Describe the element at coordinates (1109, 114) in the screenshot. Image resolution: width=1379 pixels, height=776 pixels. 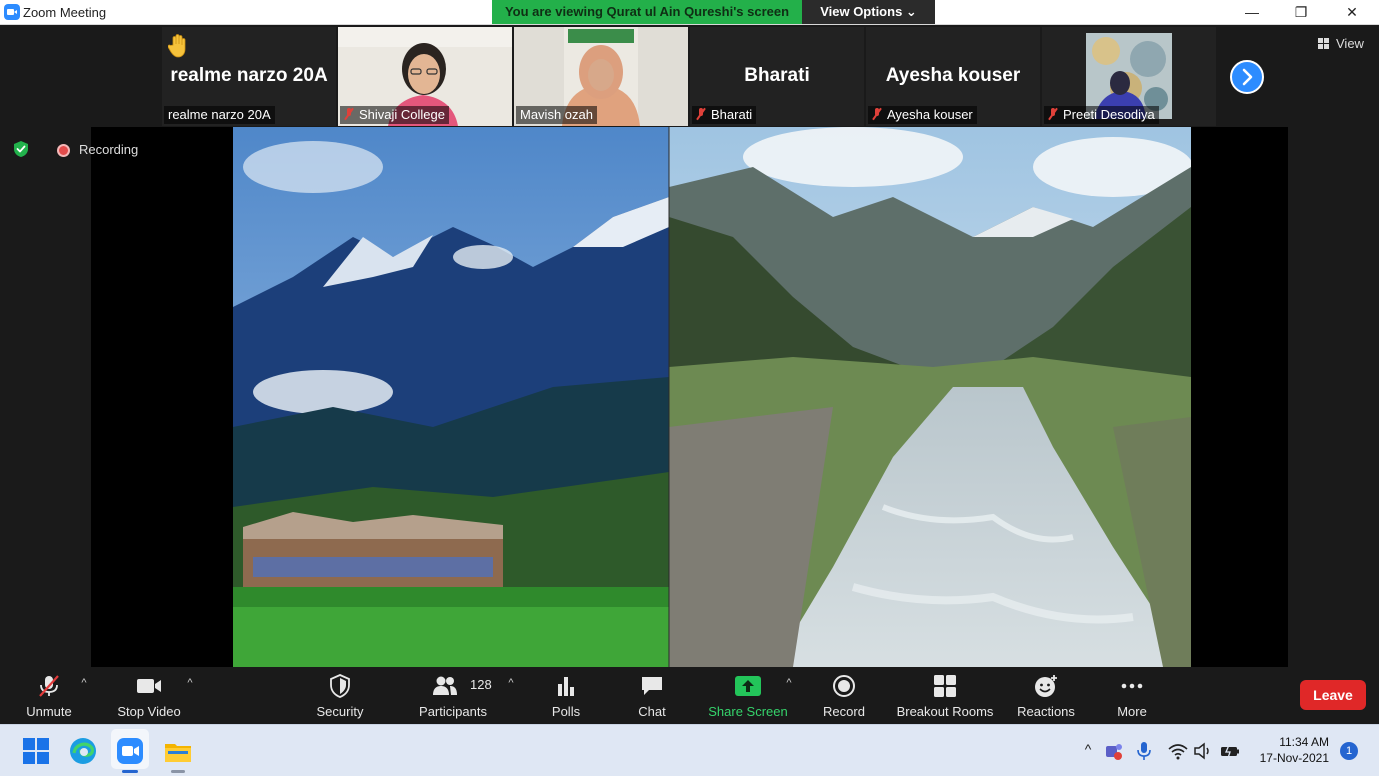
I see `participant-name: Preeti Desodiya` at that location.